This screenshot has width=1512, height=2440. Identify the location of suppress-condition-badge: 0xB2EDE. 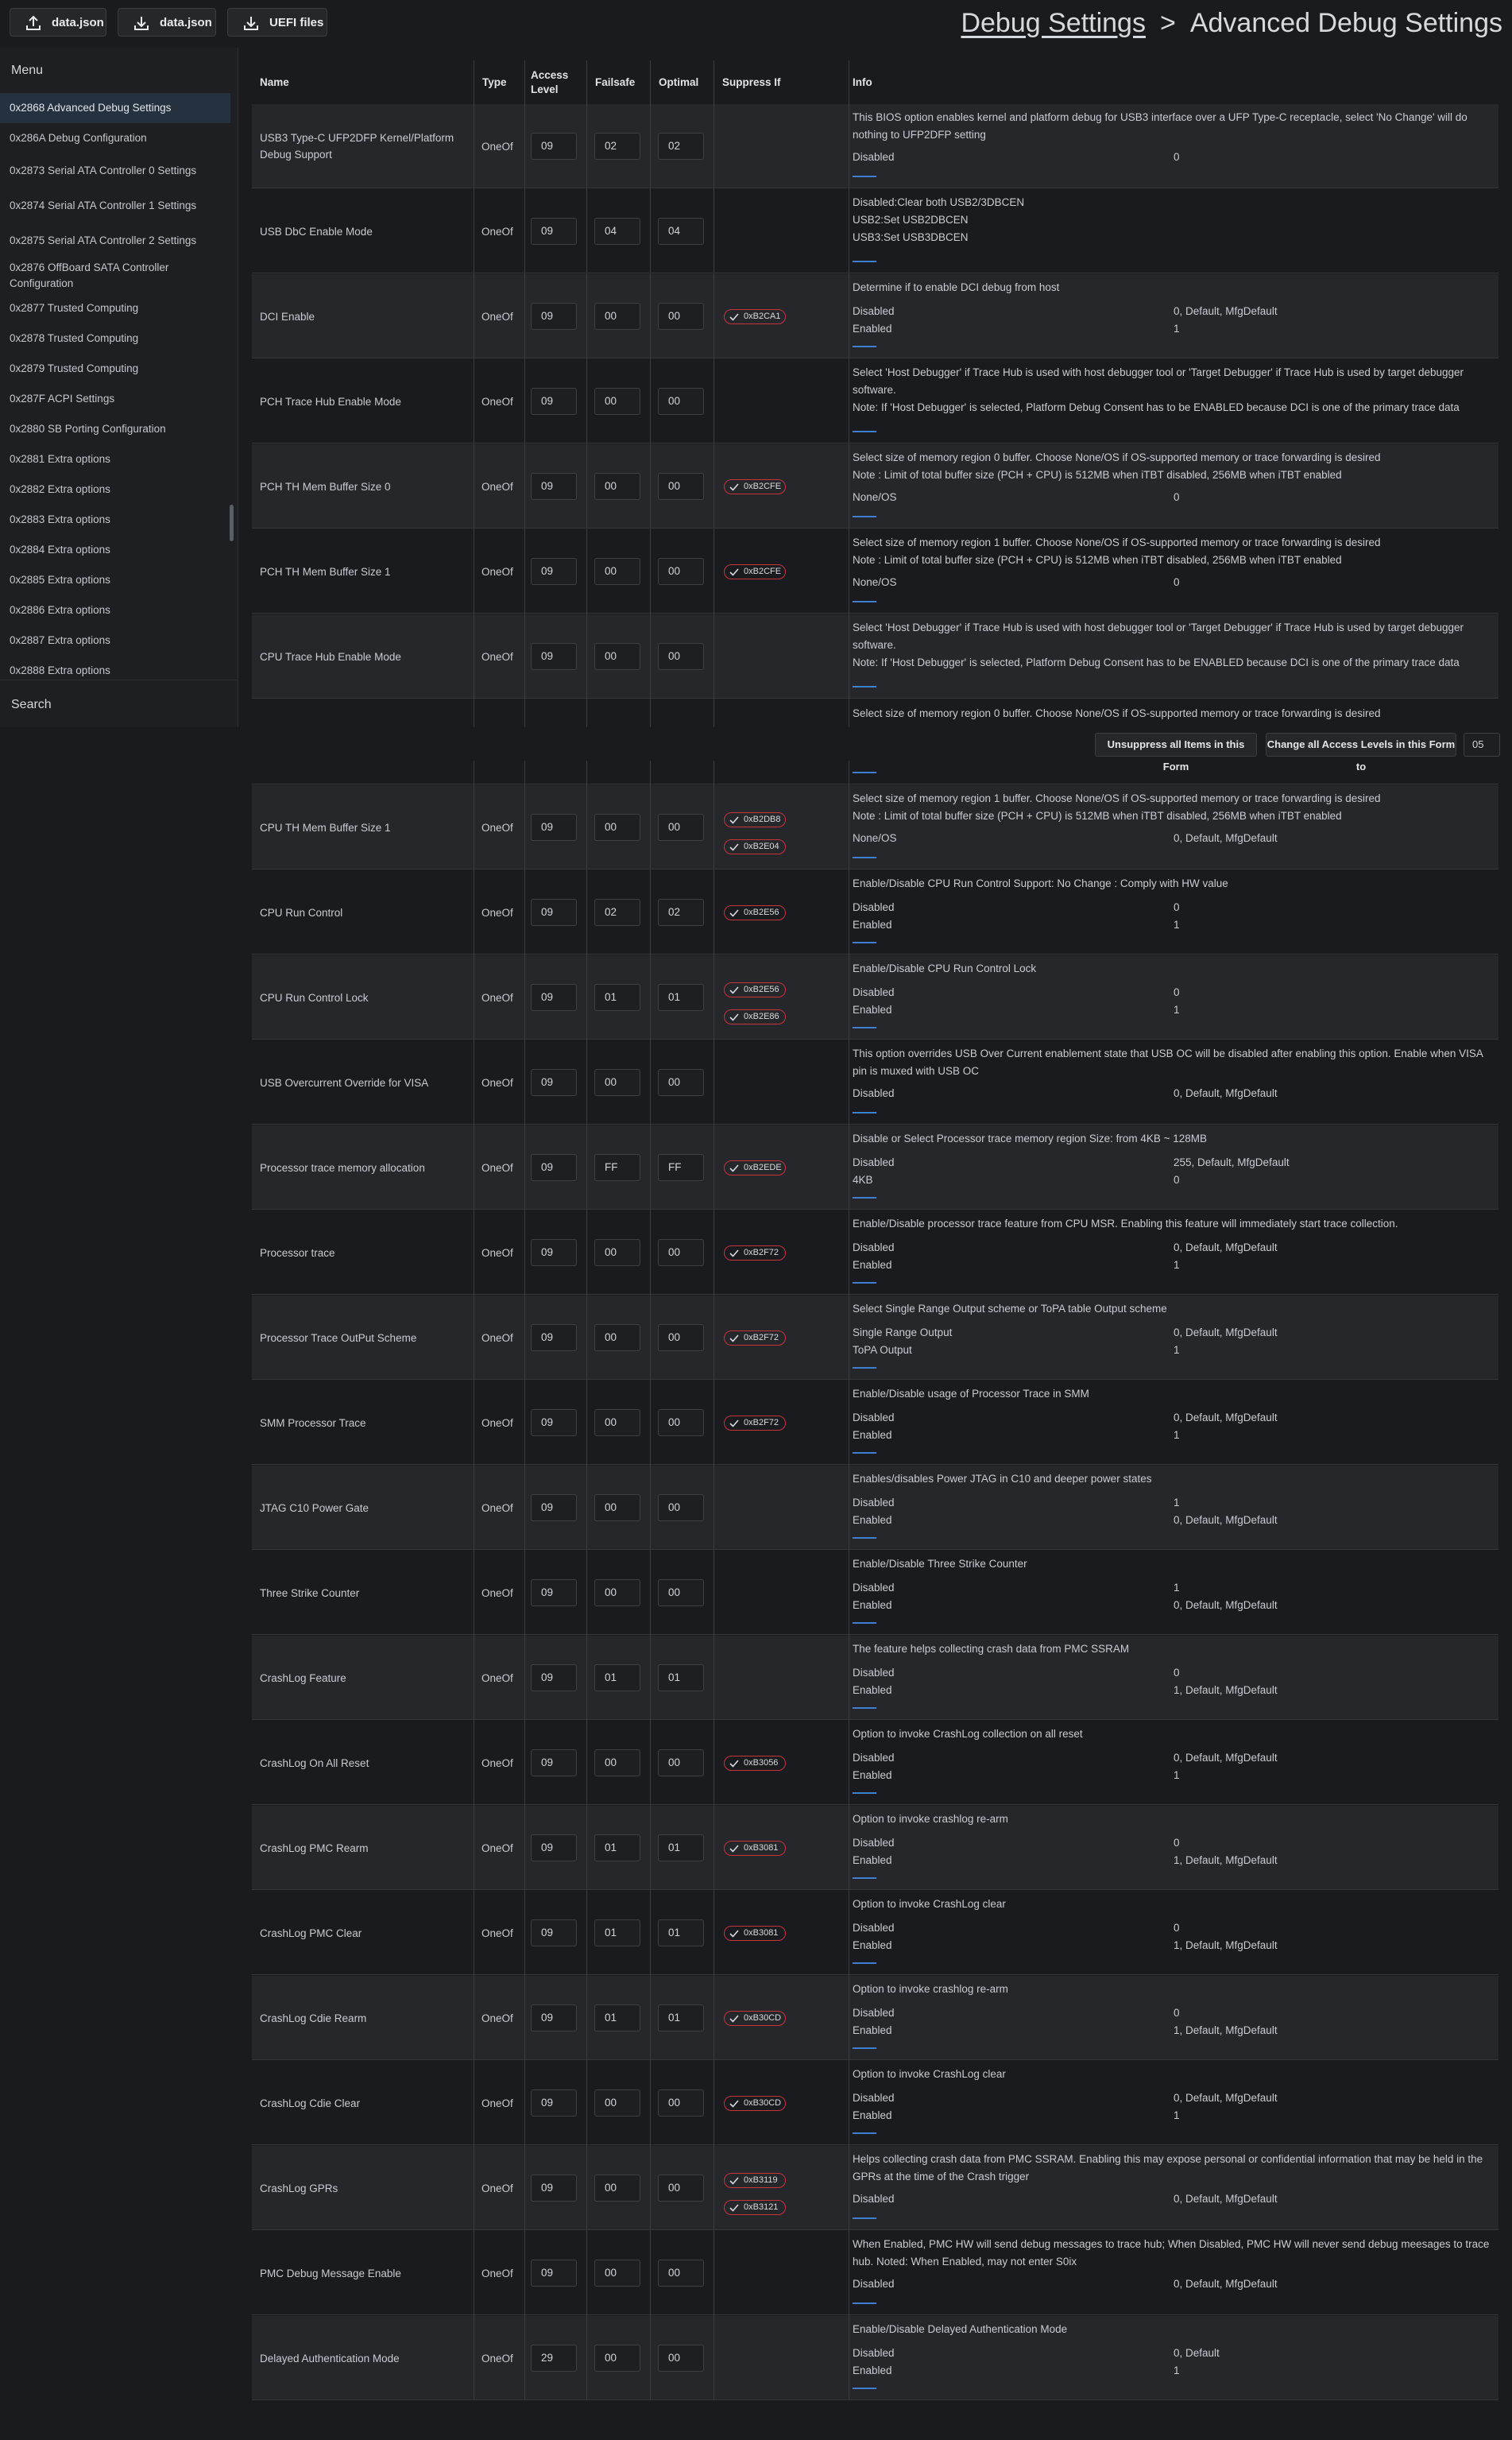
(755, 1167).